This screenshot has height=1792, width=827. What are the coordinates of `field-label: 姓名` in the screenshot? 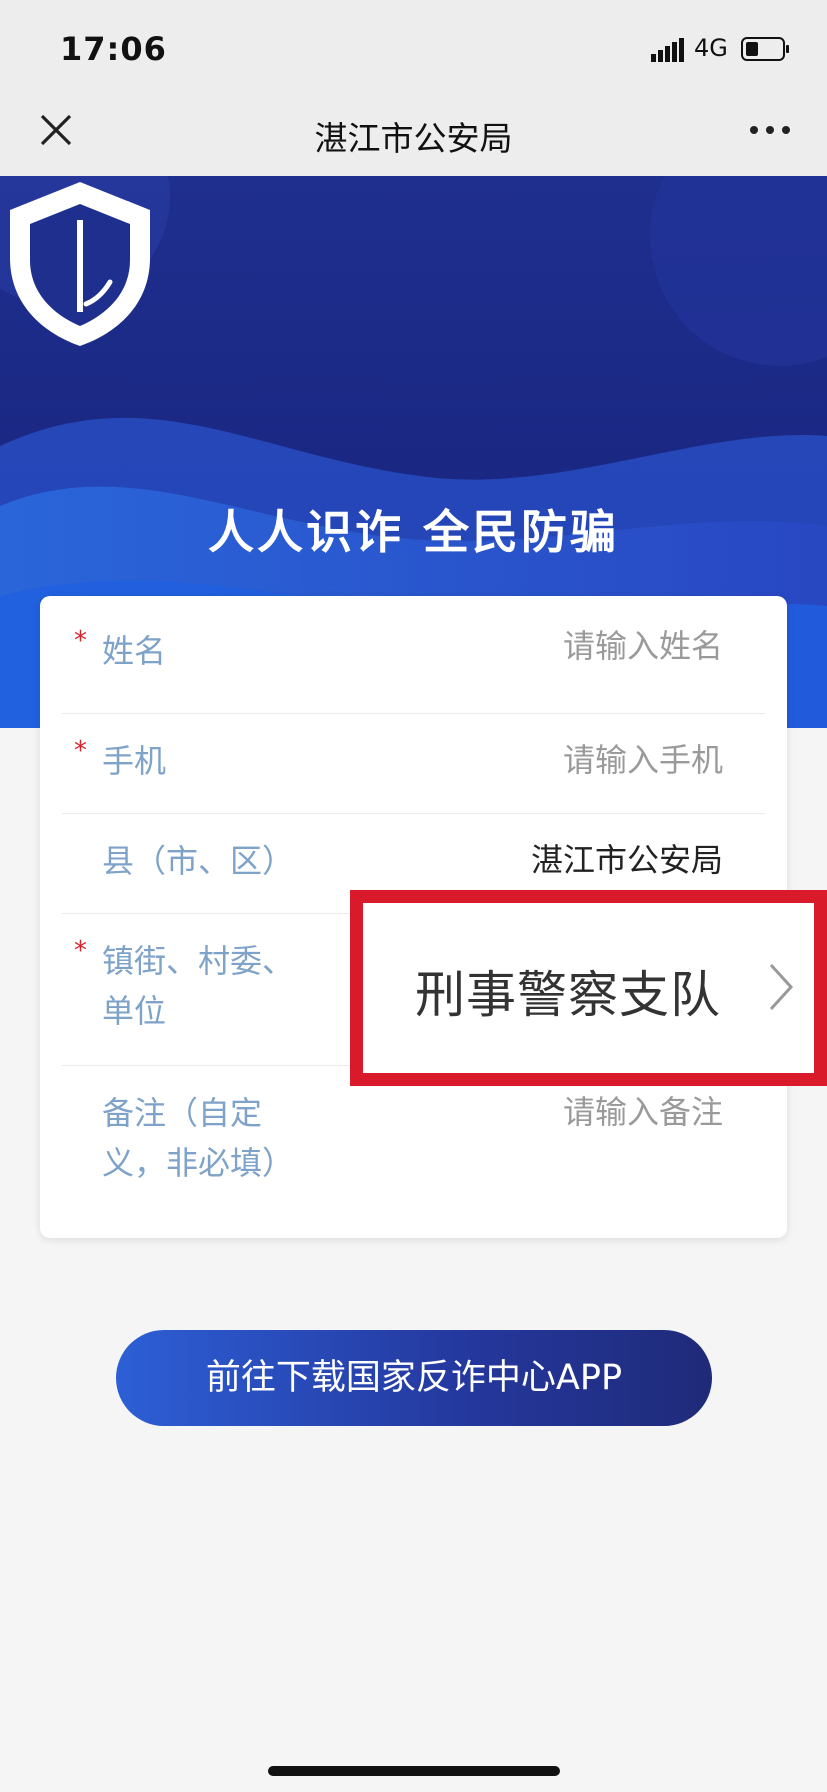 It's located at (134, 651).